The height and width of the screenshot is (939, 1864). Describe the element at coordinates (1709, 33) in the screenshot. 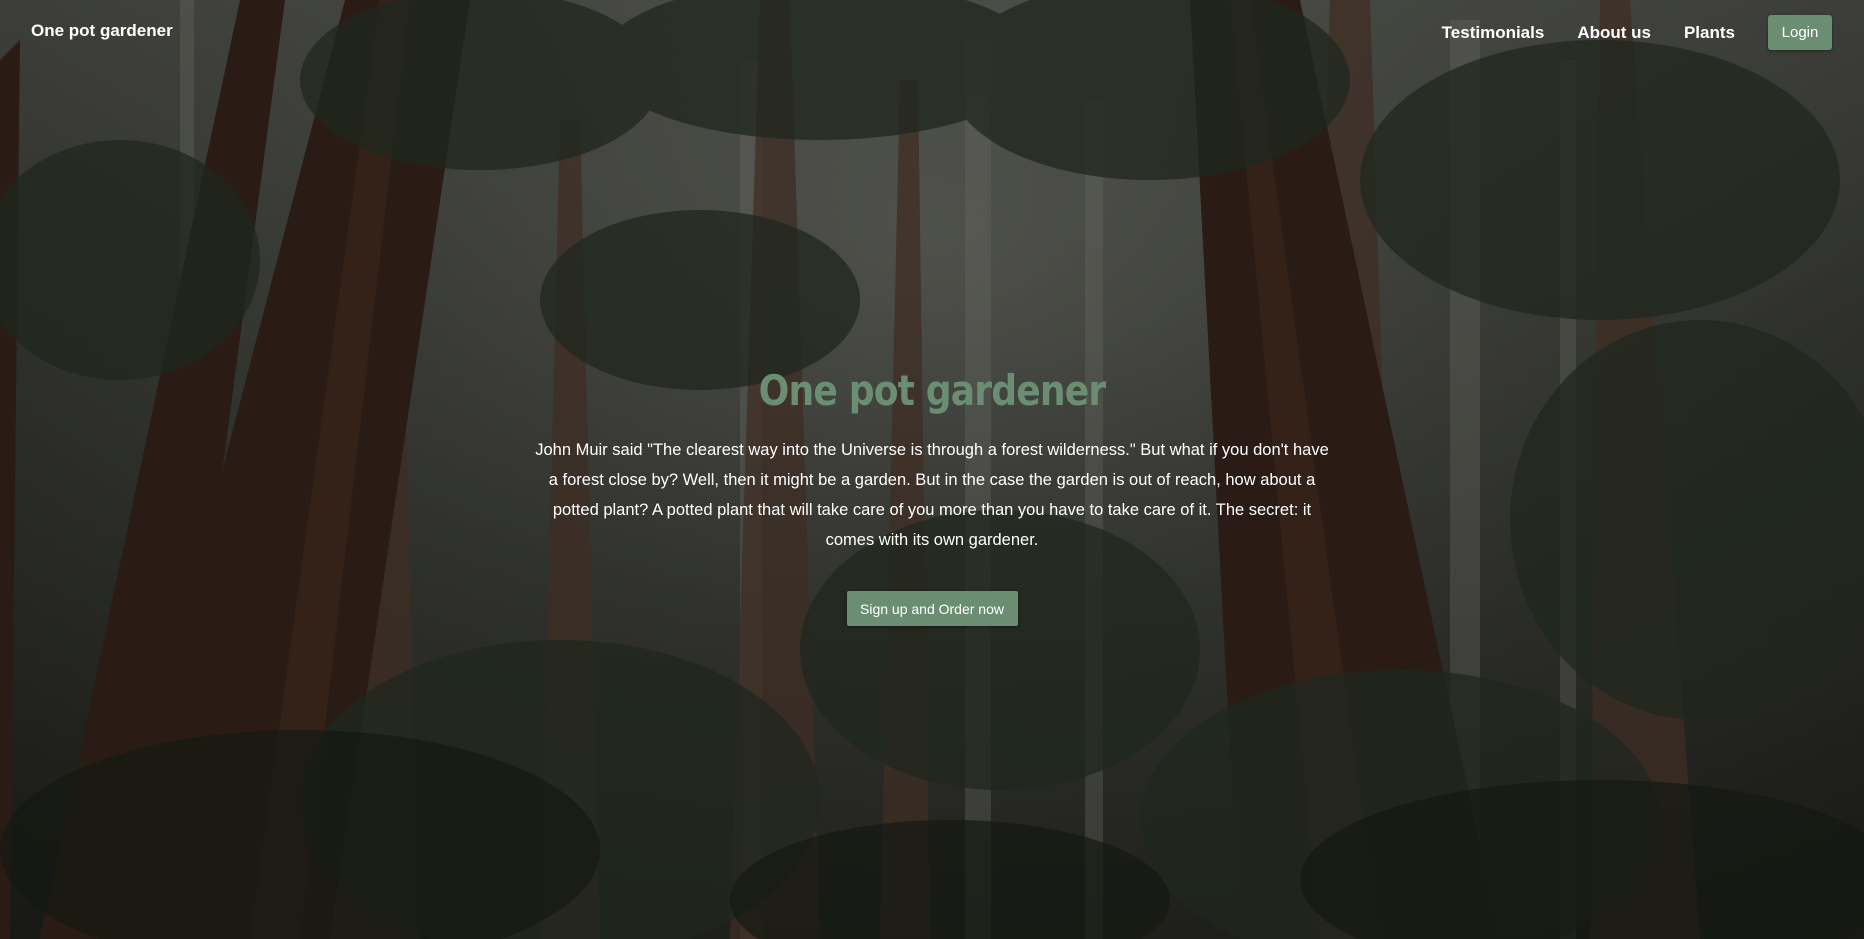

I see `nav-link-plants: Plants` at that location.